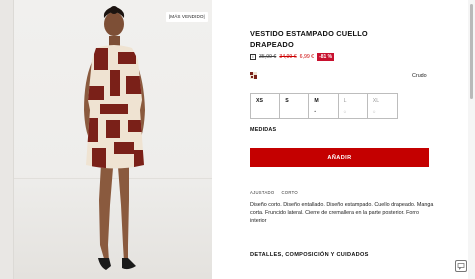 This screenshot has height=279, width=475. I want to click on size-guide-link: MEDIDAS, so click(263, 130).